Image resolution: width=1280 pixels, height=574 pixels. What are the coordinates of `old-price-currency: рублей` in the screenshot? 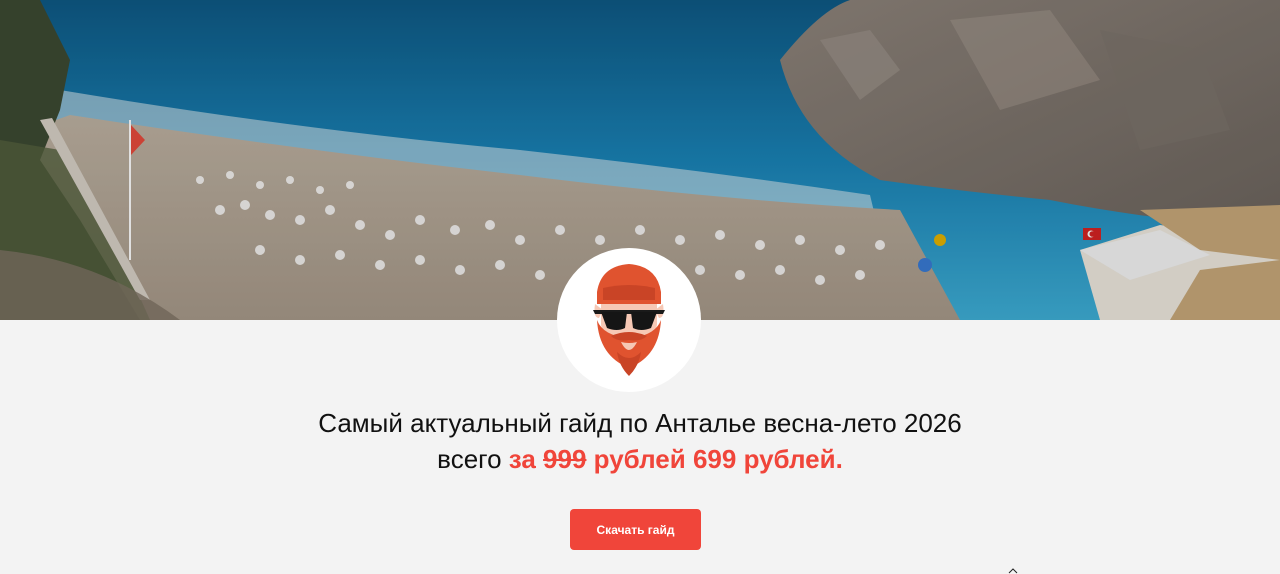 It's located at (639, 459).